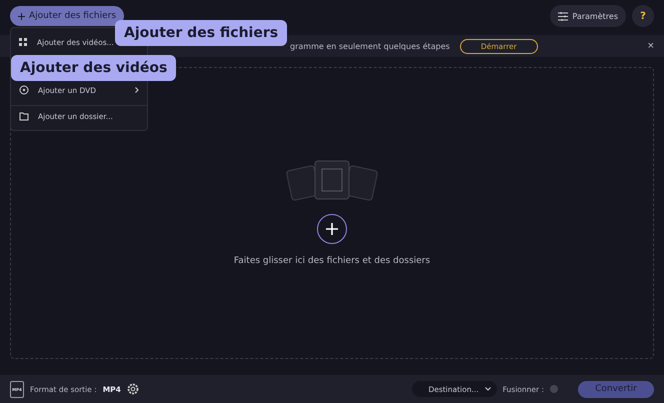 The image size is (664, 403). I want to click on drop-hint: Faites glisser ici des fichiers et des dossiers, so click(332, 261).